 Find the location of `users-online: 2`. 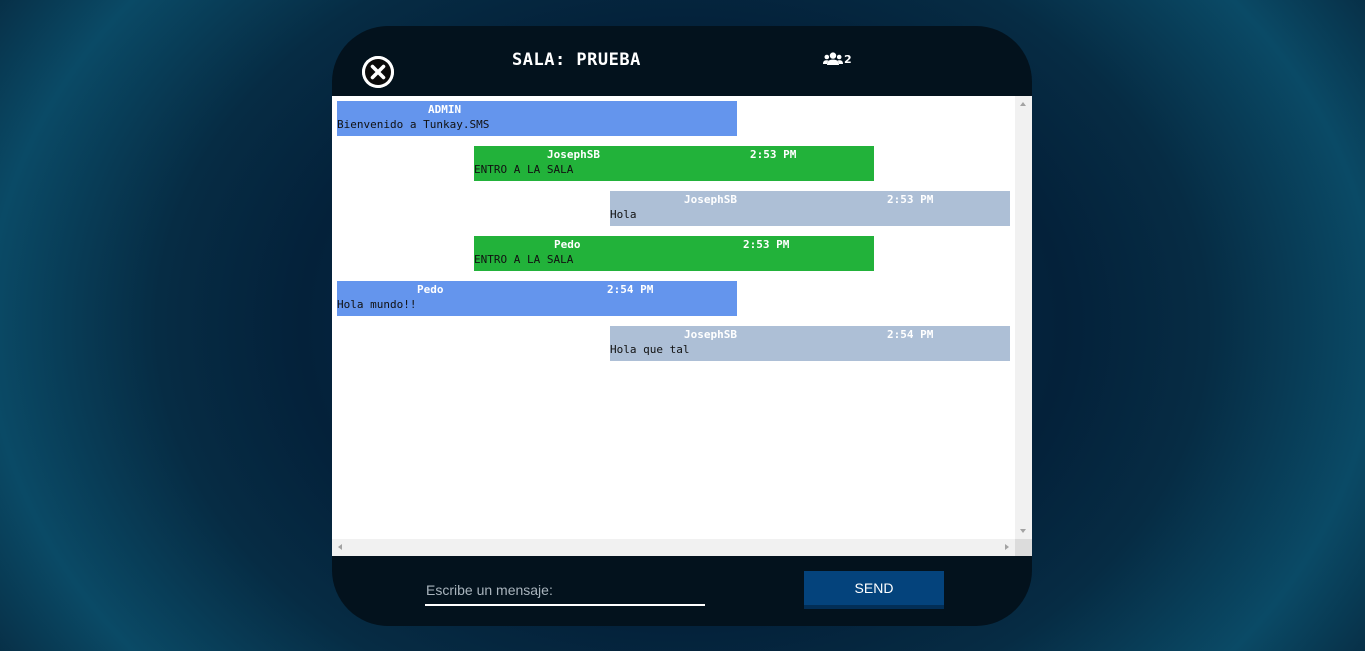

users-online: 2 is located at coordinates (837, 59).